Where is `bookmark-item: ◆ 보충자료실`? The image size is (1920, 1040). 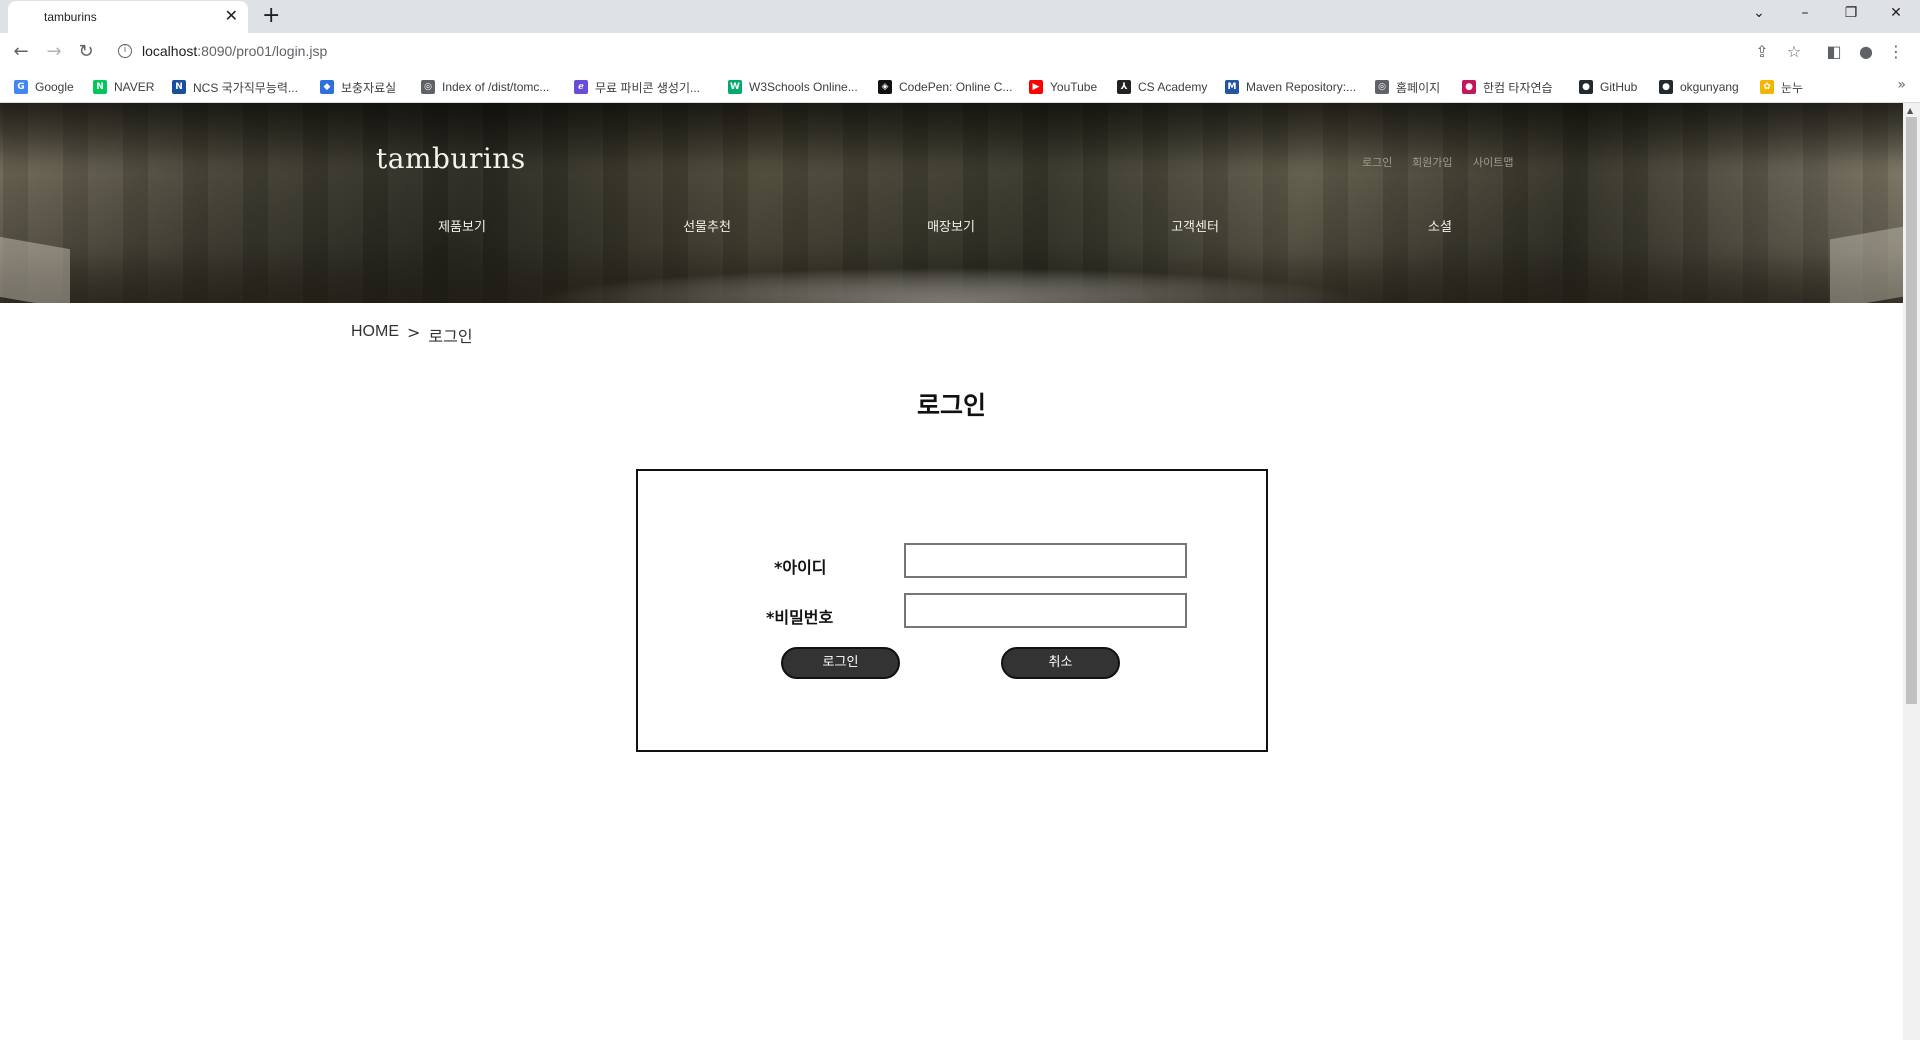
bookmark-item: ◆ 보충자료실 is located at coordinates (358, 87).